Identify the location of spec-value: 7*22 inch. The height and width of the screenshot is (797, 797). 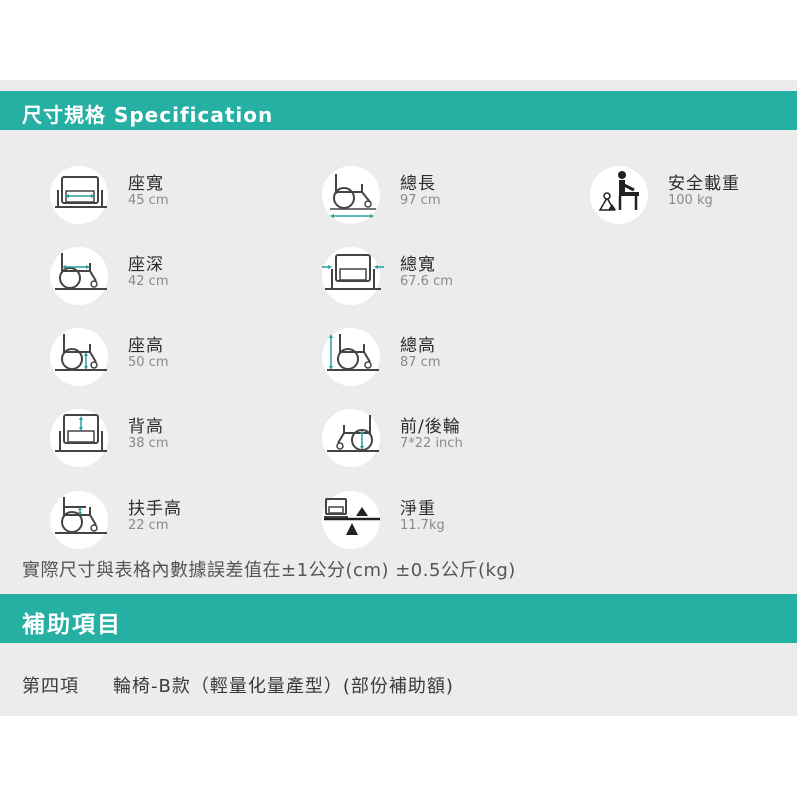
(431, 443).